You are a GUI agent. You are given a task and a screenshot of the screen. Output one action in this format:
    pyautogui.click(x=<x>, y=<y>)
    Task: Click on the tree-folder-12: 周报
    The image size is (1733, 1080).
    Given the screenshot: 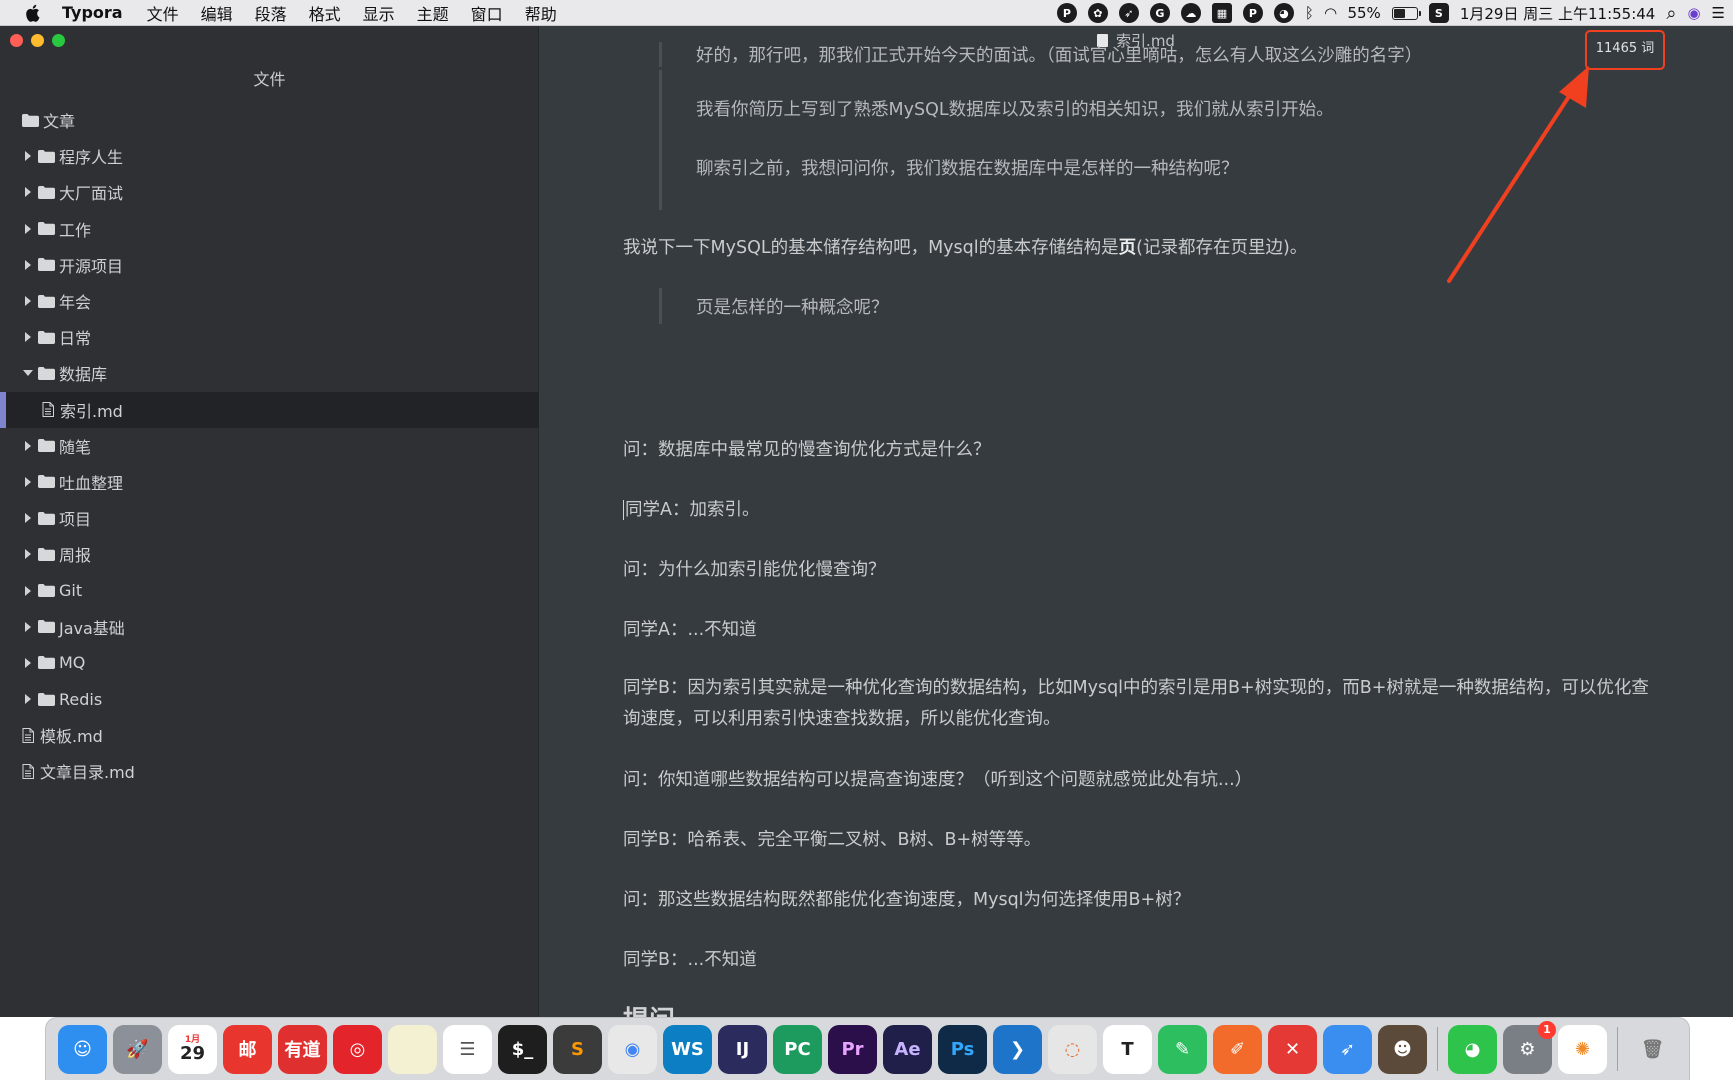 What is the action you would take?
    pyautogui.click(x=269, y=554)
    